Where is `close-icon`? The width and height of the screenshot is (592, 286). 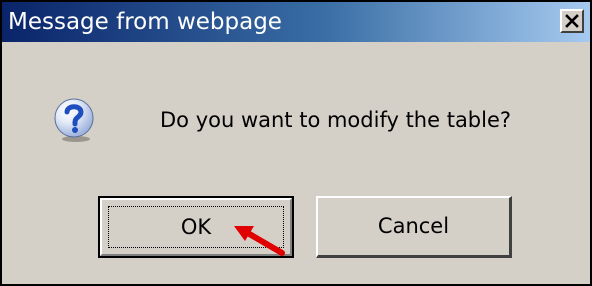 close-icon is located at coordinates (572, 21).